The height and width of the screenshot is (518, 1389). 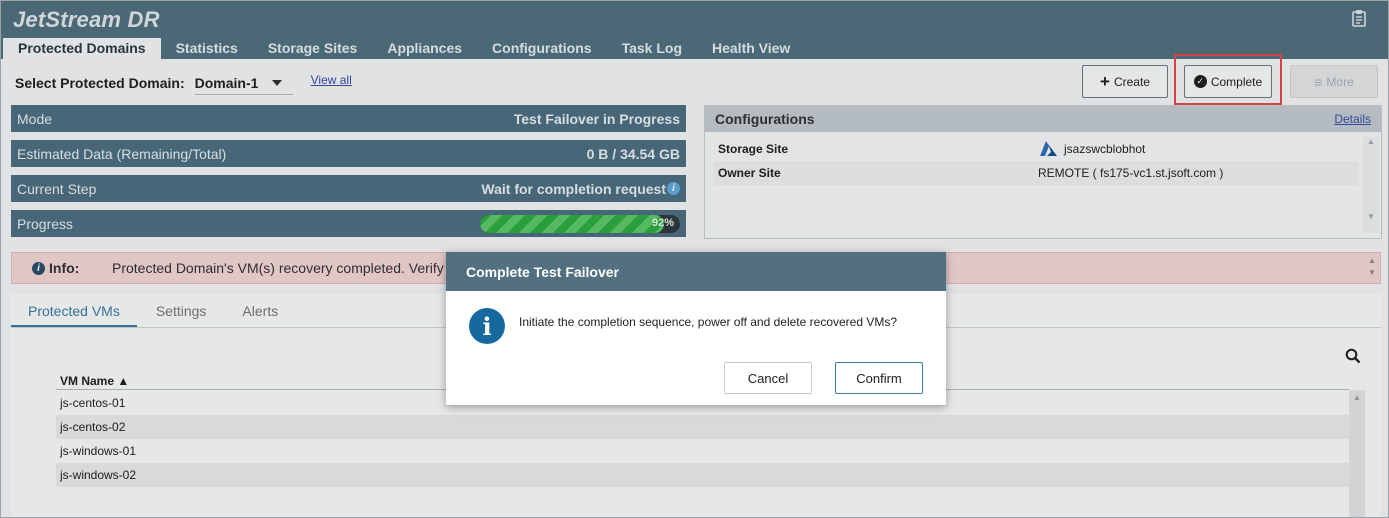 What do you see at coordinates (487, 326) in the screenshot?
I see `info-icon: i` at bounding box center [487, 326].